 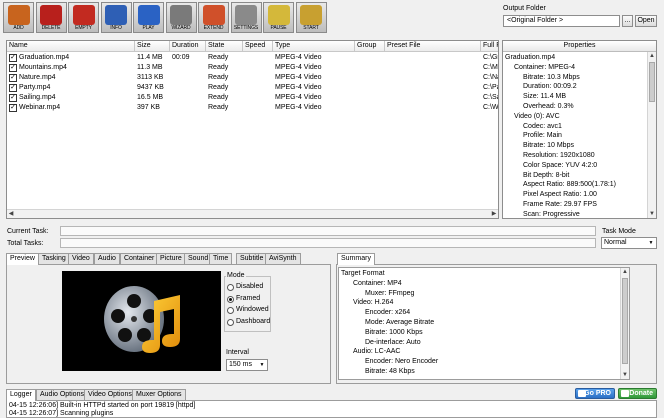 I want to click on extend-button: EXTEND, so click(x=213, y=17).